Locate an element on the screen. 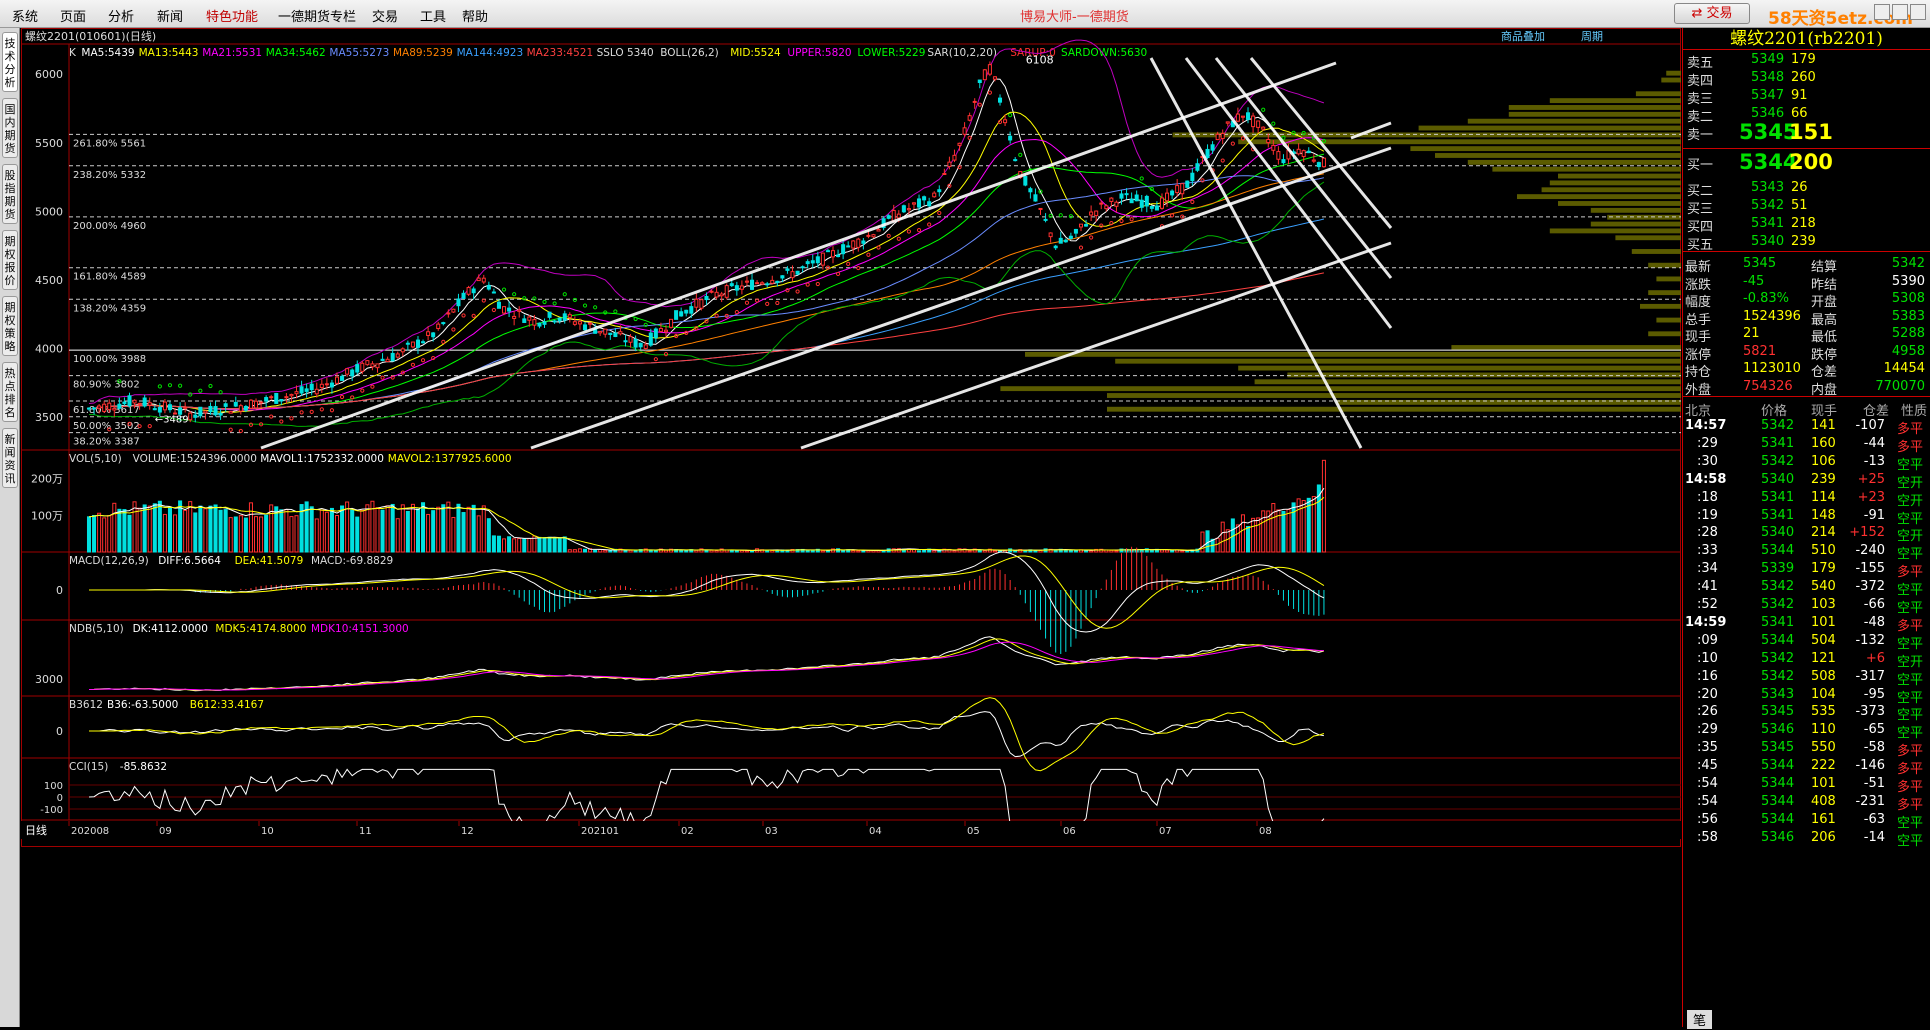  low-marker: ←3489 is located at coordinates (172, 420).